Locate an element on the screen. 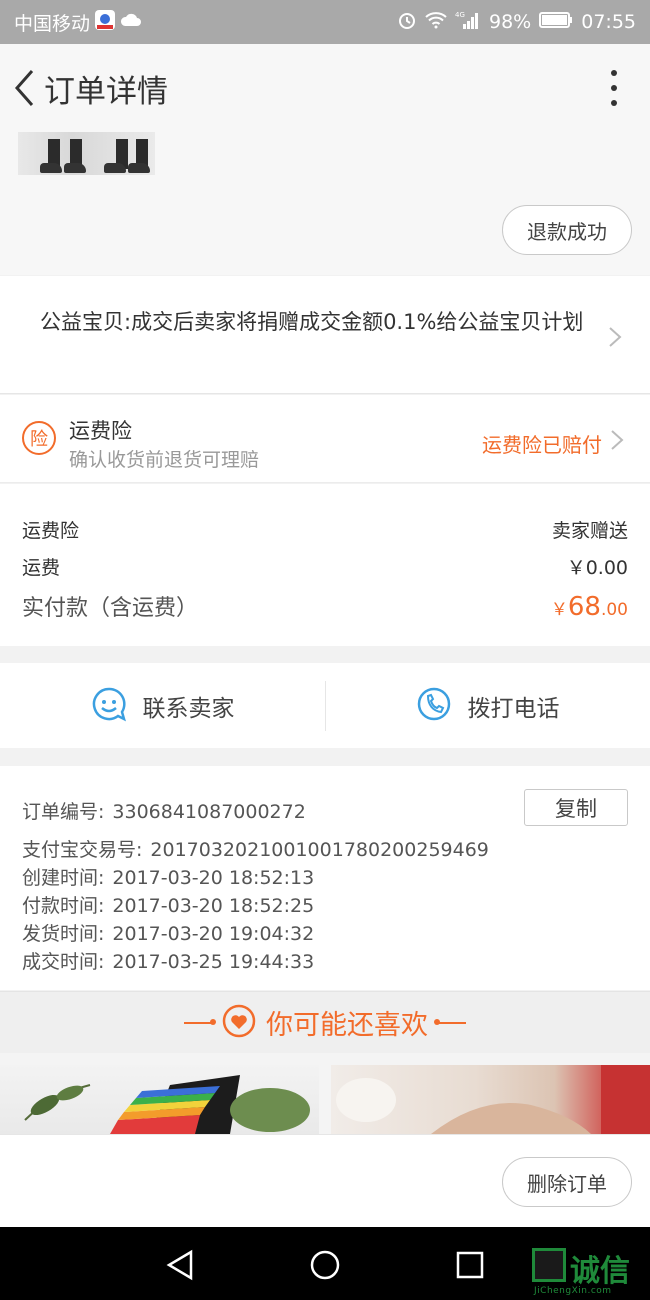 This screenshot has width=650, height=1300. svg-text: 4G is located at coordinates (460, 15).